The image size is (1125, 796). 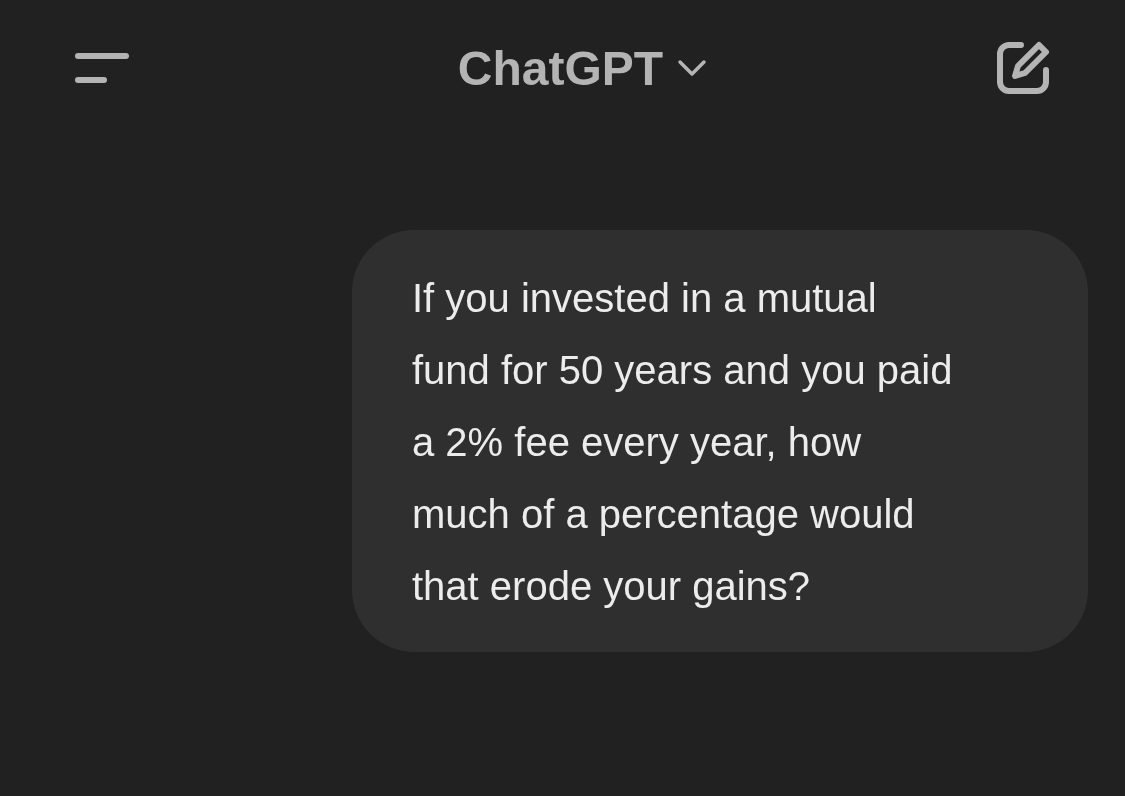 I want to click on chevron-down-icon, so click(x=692, y=68).